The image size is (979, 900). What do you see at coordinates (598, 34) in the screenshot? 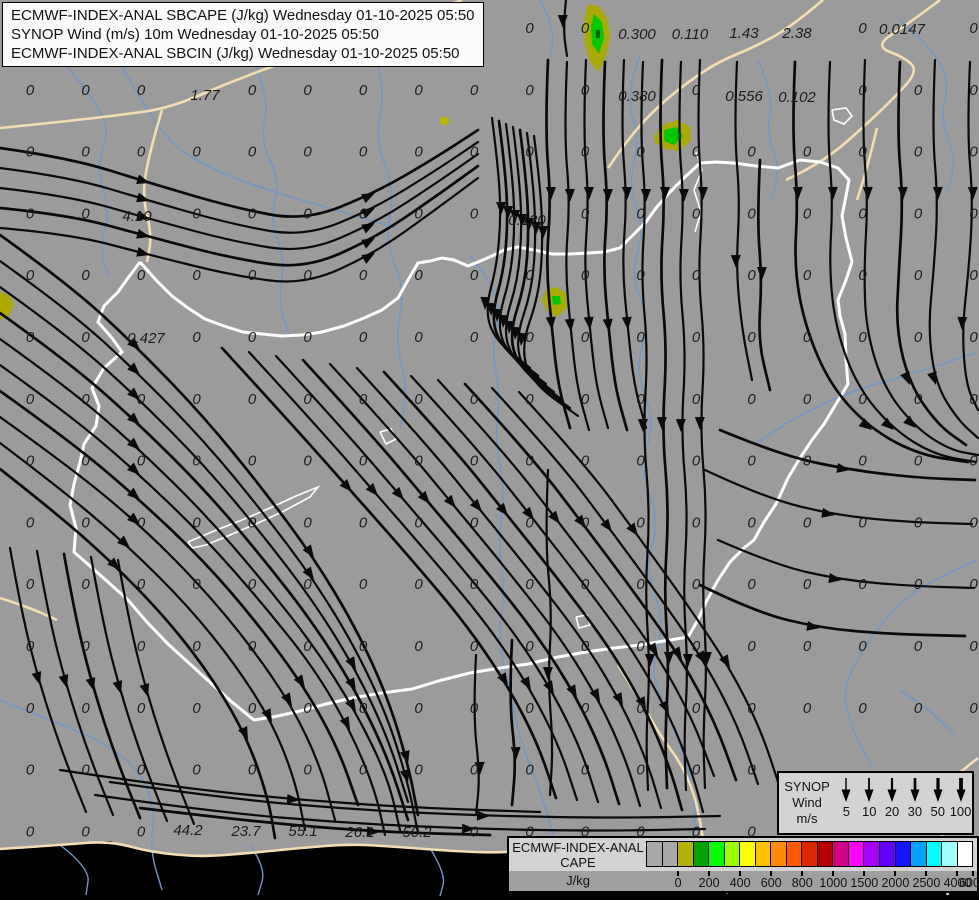
I see `cape-patch` at bounding box center [598, 34].